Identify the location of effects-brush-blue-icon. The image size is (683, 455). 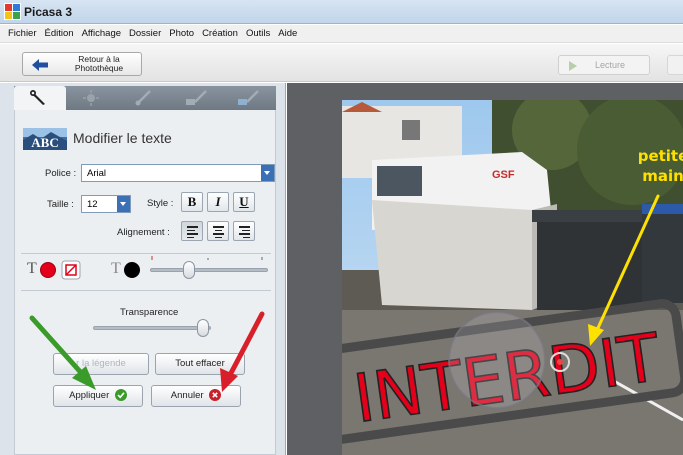
(248, 97).